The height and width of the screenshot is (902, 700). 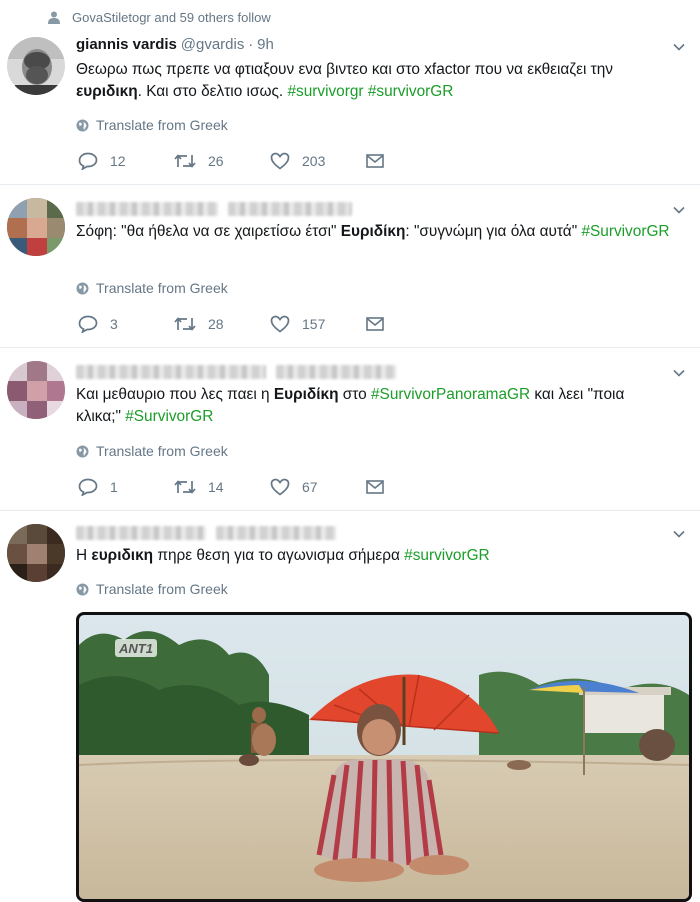 I want to click on retweet-button: 28, so click(x=222, y=324).